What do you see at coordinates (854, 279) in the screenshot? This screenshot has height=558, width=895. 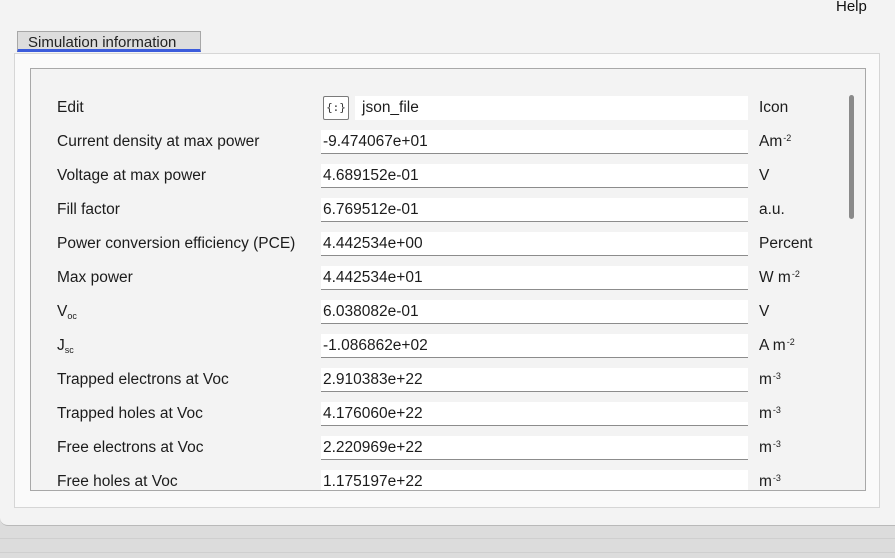 I see `vertical-scrollbar` at bounding box center [854, 279].